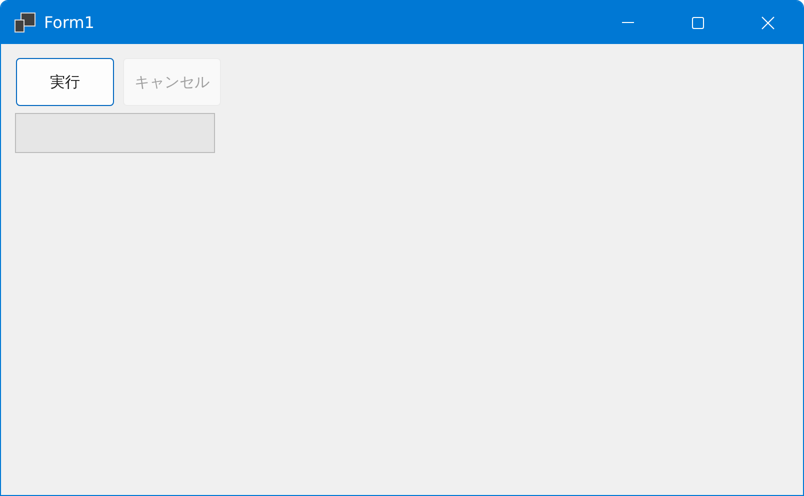 This screenshot has height=496, width=804. I want to click on run-button: 実行, so click(65, 82).